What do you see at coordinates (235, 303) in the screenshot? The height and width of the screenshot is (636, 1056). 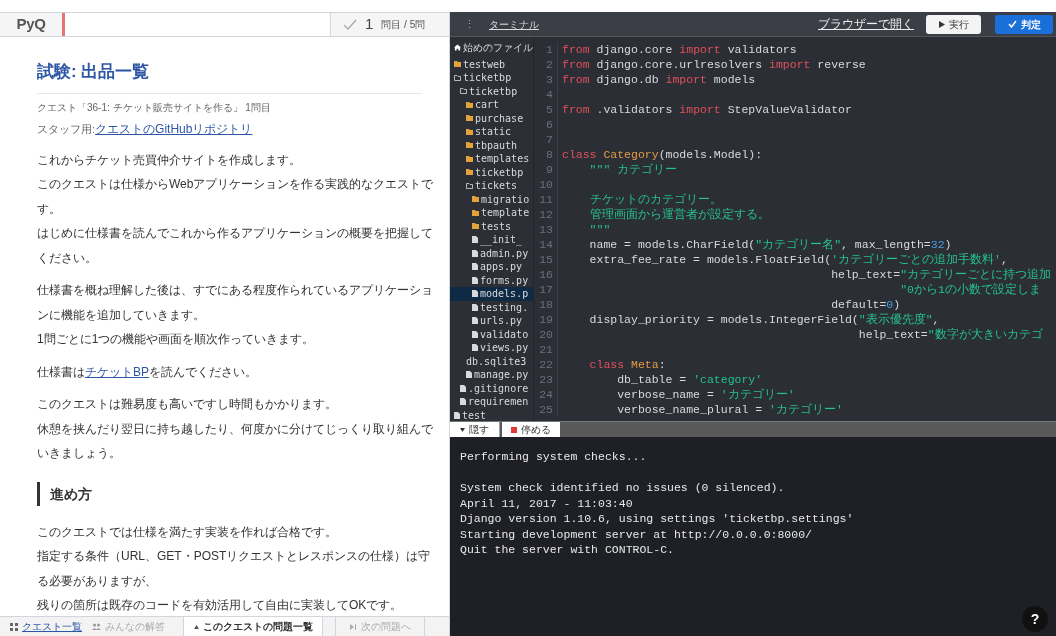 I see `body-text: 仕様書を概ね理解した後は、すでにある程度作られているアプリケーションに機能を追加していきます。` at bounding box center [235, 303].